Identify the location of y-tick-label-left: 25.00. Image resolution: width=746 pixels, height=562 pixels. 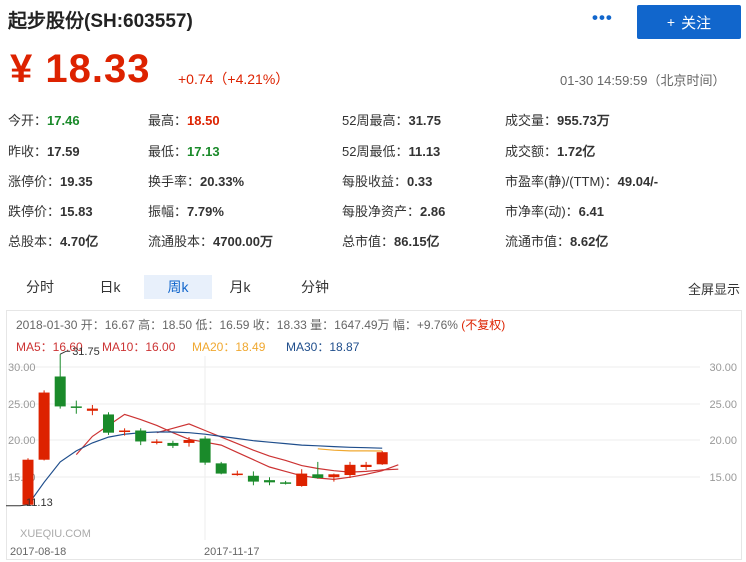
(22, 405).